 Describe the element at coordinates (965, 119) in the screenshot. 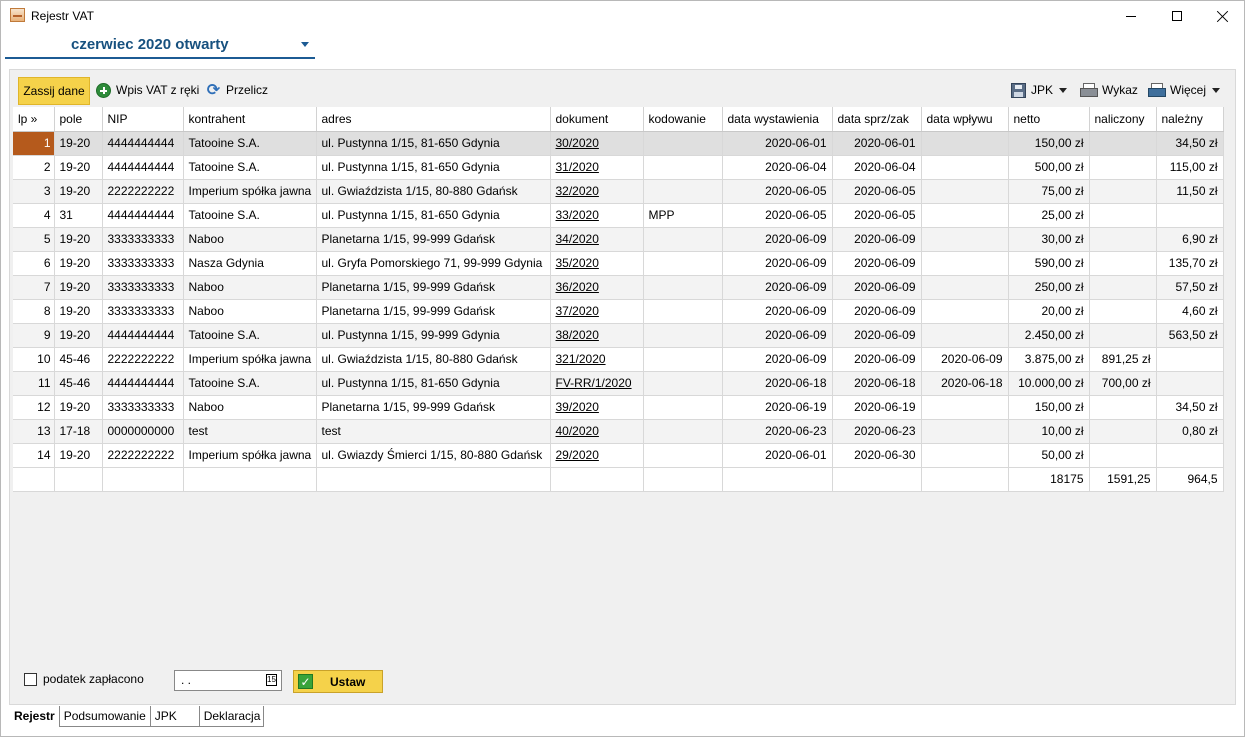

I see `column-header-data-wplywu: data wpływu` at that location.